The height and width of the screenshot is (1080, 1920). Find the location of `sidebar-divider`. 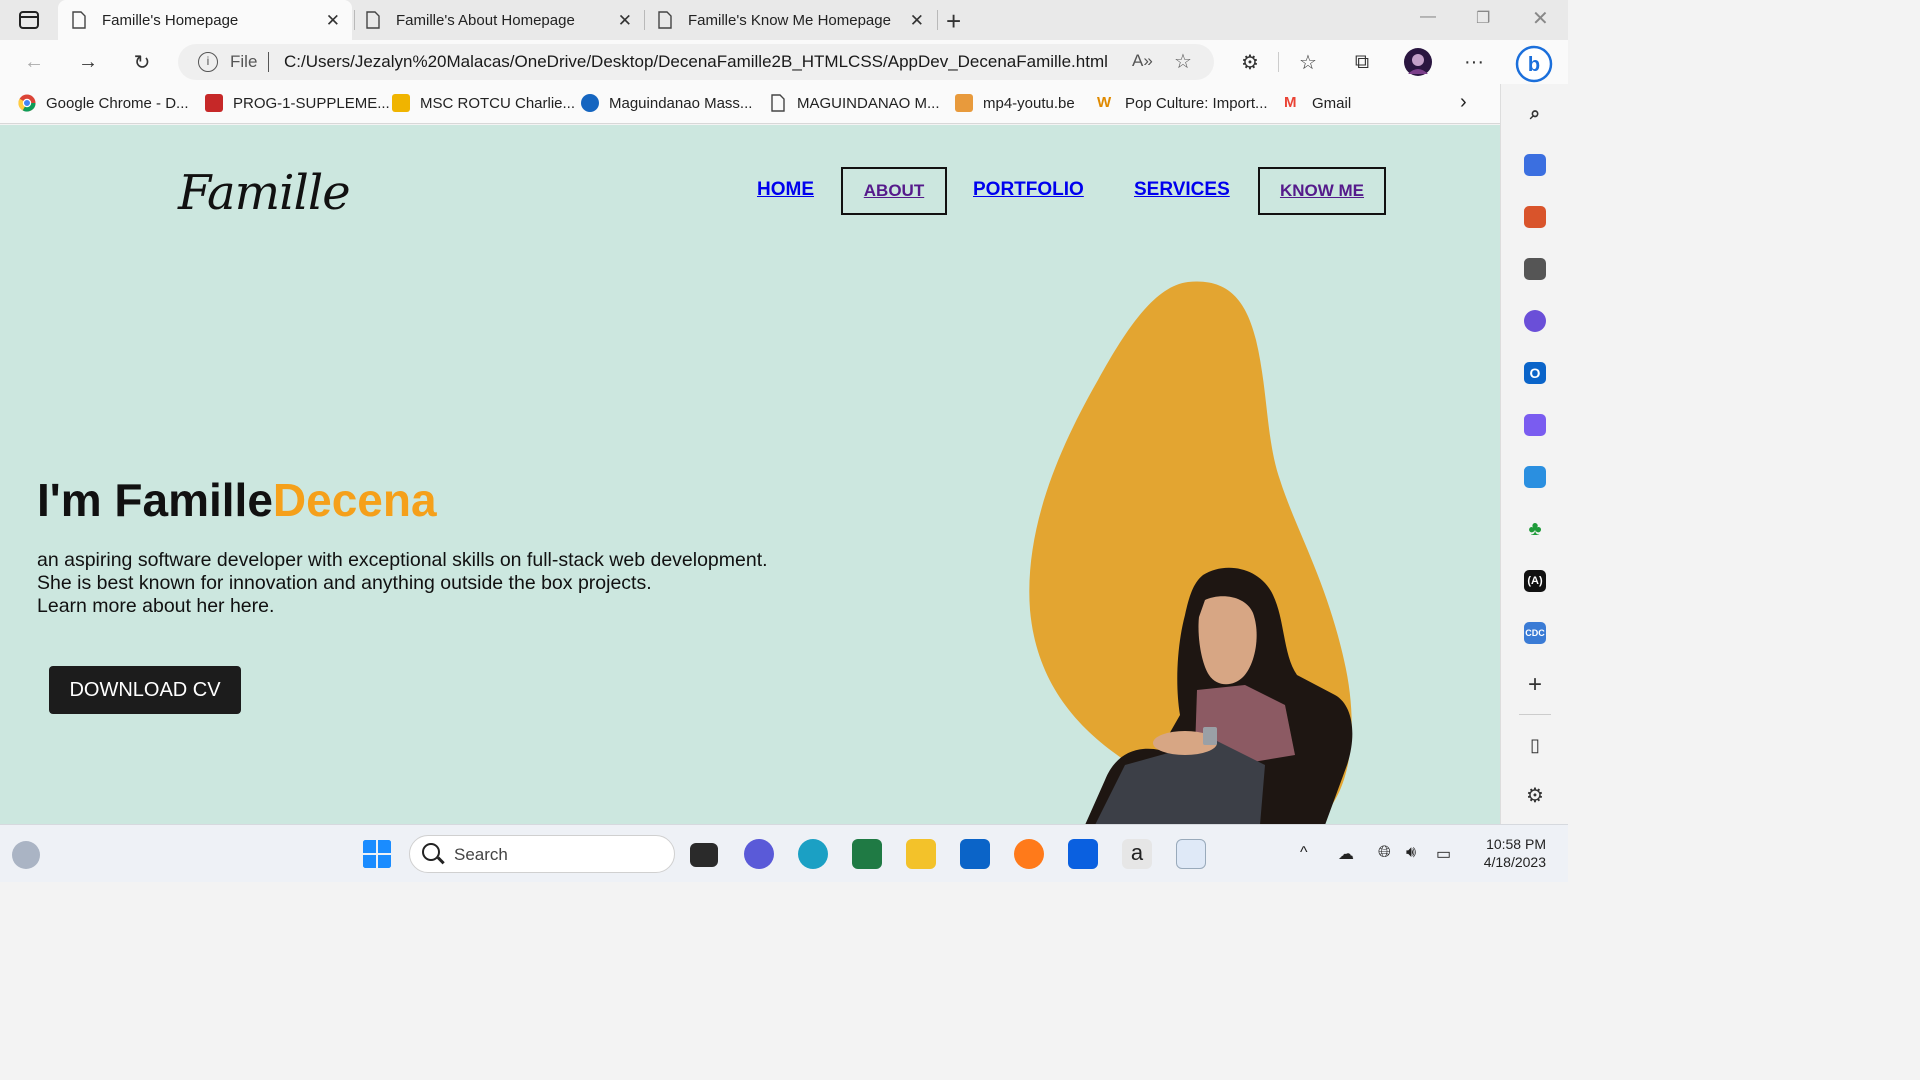

sidebar-divider is located at coordinates (1535, 714).